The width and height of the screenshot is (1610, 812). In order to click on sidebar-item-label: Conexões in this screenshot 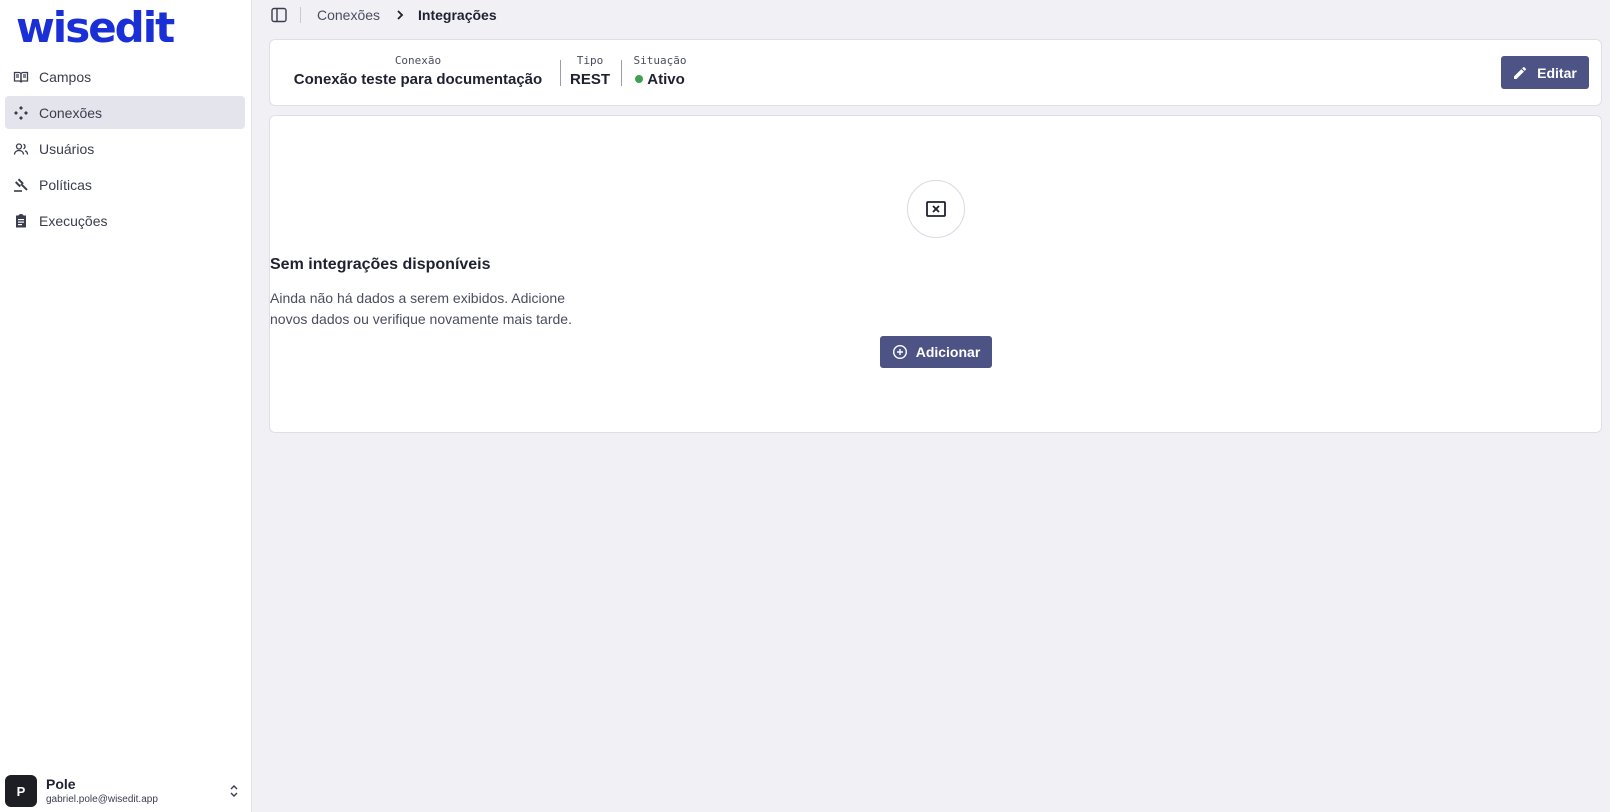, I will do `click(71, 112)`.